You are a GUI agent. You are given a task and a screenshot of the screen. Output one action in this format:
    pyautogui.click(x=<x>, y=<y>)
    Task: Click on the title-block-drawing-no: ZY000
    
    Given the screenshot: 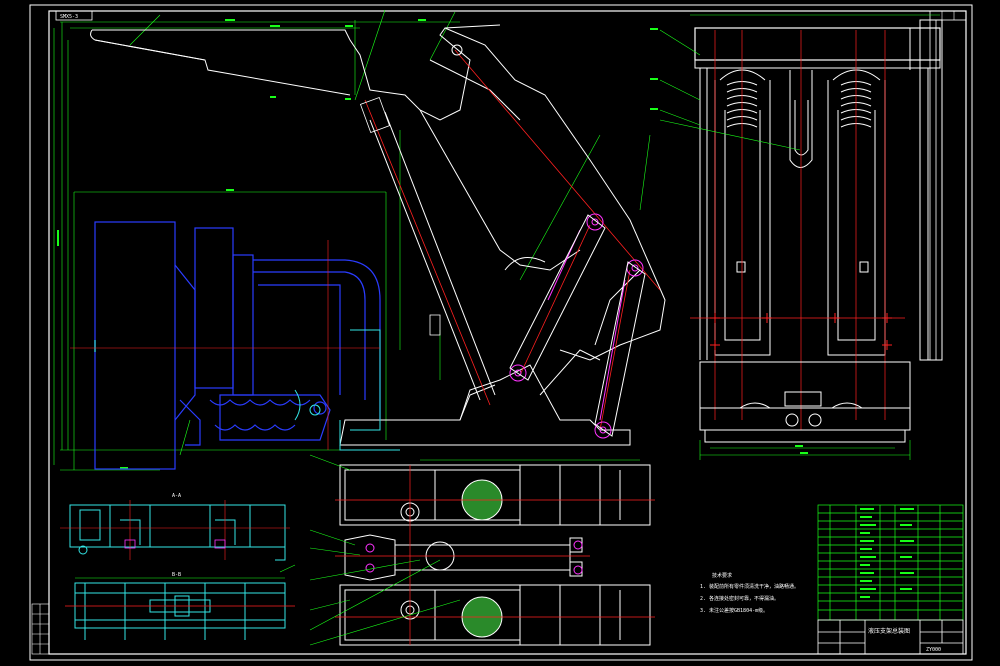 What is the action you would take?
    pyautogui.click(x=933, y=650)
    